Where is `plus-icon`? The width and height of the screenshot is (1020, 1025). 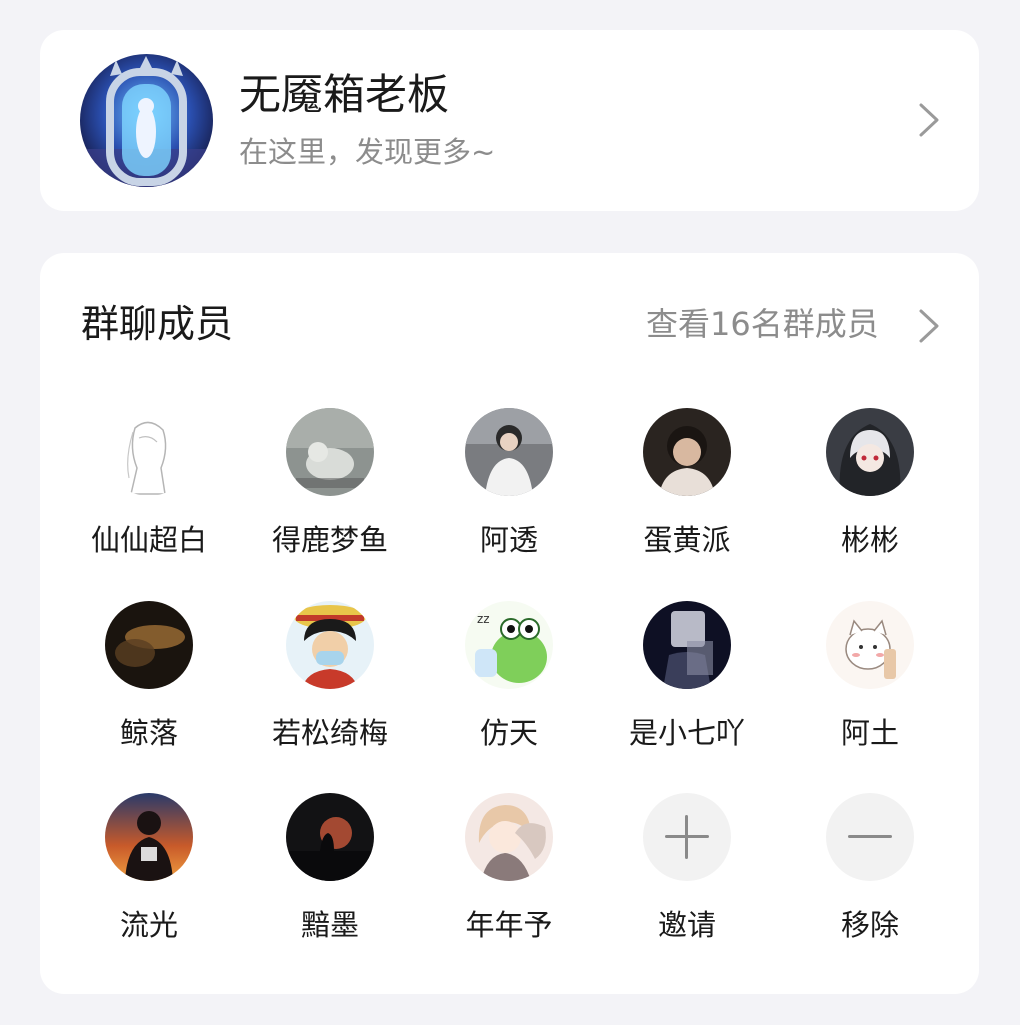
plus-icon is located at coordinates (687, 837).